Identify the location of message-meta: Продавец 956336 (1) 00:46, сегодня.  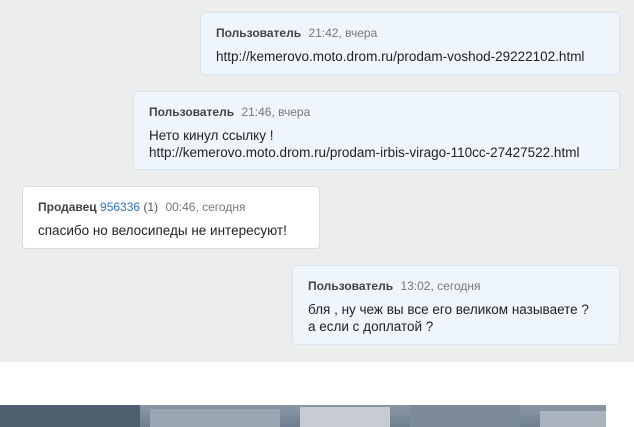
(171, 207).